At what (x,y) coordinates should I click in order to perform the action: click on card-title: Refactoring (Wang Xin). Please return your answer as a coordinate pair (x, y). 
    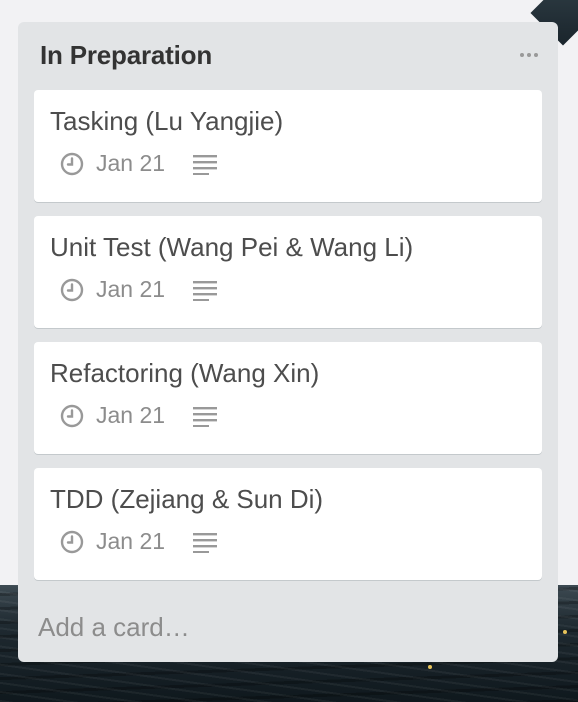
    Looking at the image, I should click on (185, 373).